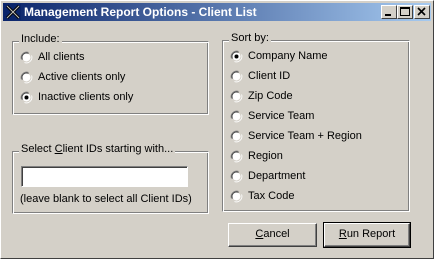  Describe the element at coordinates (389, 12) in the screenshot. I see `minimize-button` at that location.